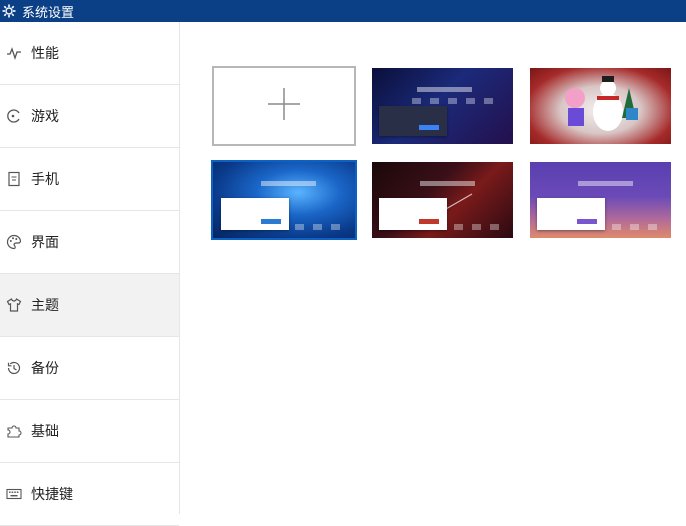 Image resolution: width=686 pixels, height=526 pixels. Describe the element at coordinates (89, 494) in the screenshot. I see `sidebar-item-shortcuts: 快捷键` at that location.